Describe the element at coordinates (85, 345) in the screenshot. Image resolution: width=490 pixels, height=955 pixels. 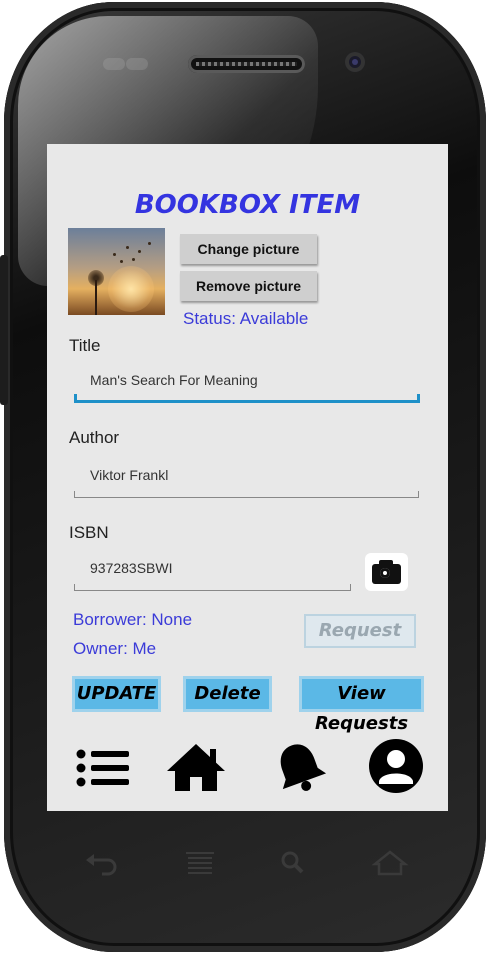
I see `title-label: Title` at that location.